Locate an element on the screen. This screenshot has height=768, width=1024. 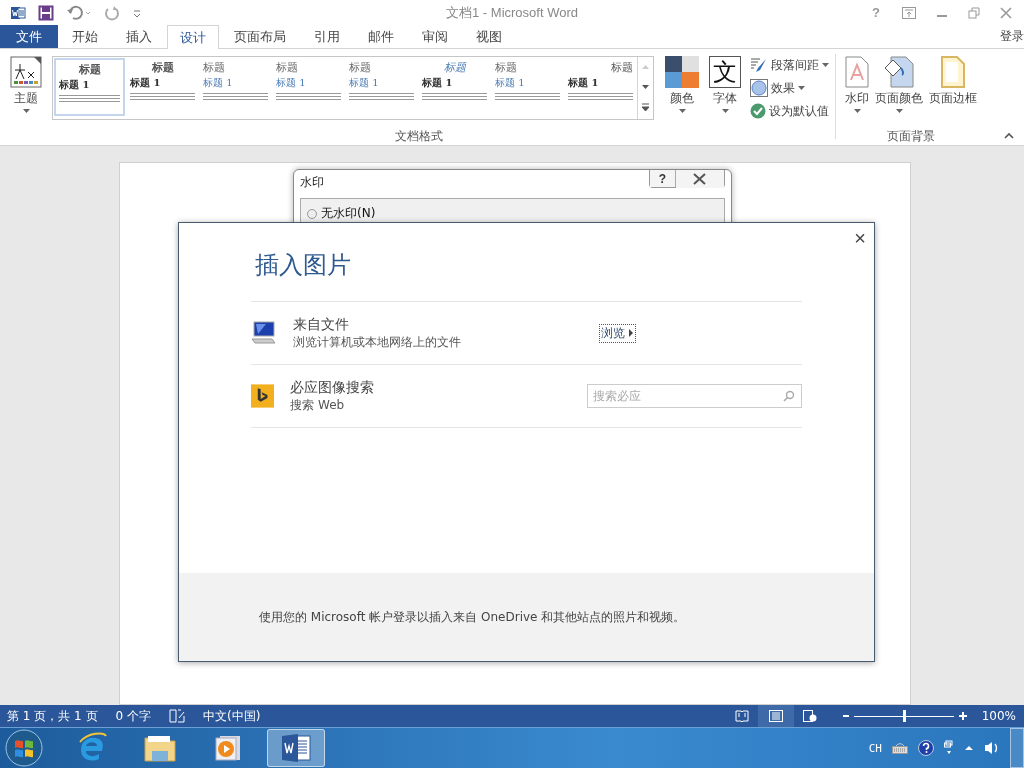
zoom-in-icon is located at coordinates (962, 716).